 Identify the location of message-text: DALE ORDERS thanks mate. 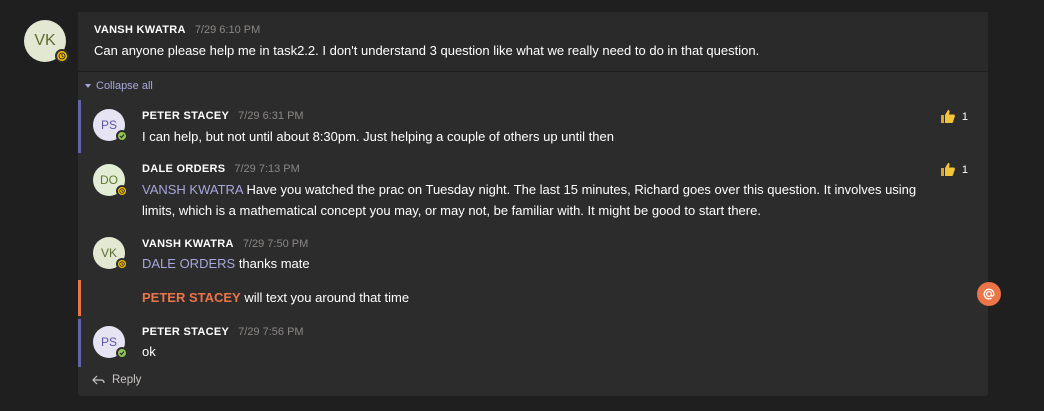
(226, 263).